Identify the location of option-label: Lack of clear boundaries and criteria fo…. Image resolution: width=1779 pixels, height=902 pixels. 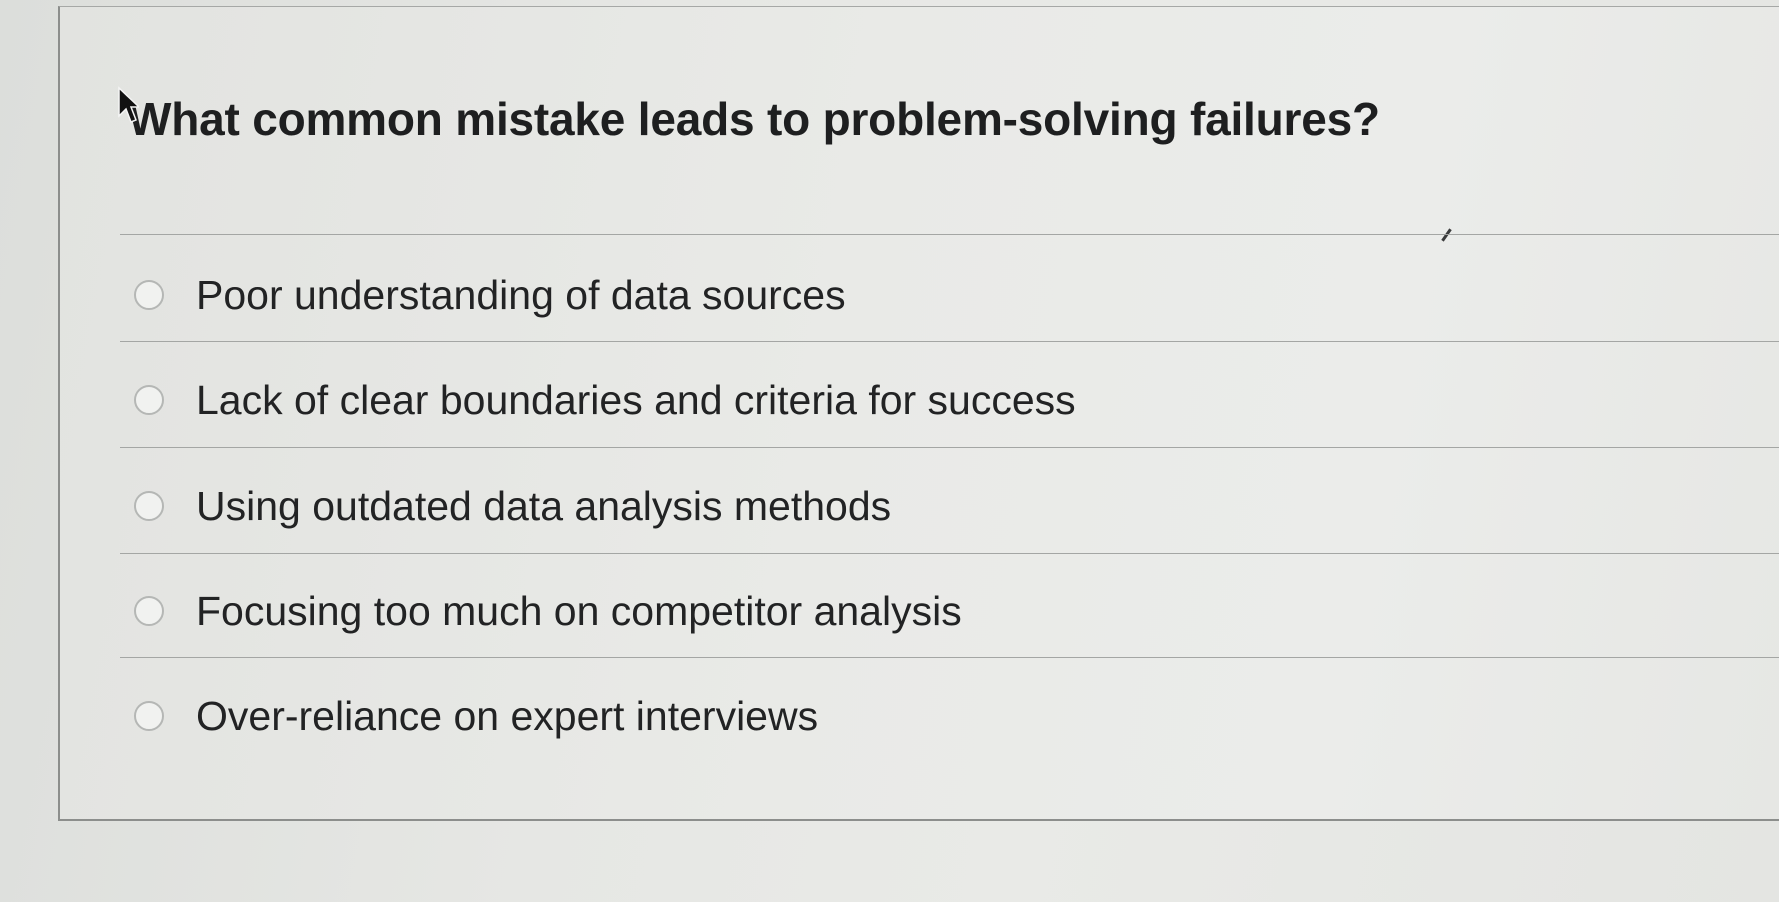
(636, 400).